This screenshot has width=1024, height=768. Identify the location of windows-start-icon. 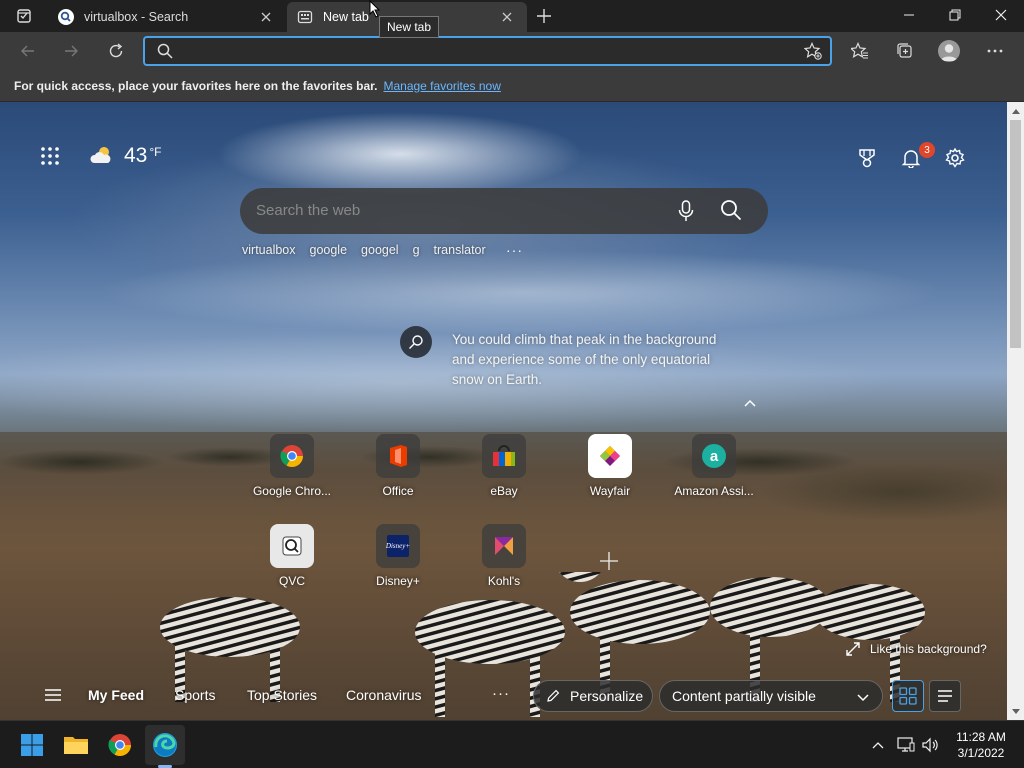
(32, 745).